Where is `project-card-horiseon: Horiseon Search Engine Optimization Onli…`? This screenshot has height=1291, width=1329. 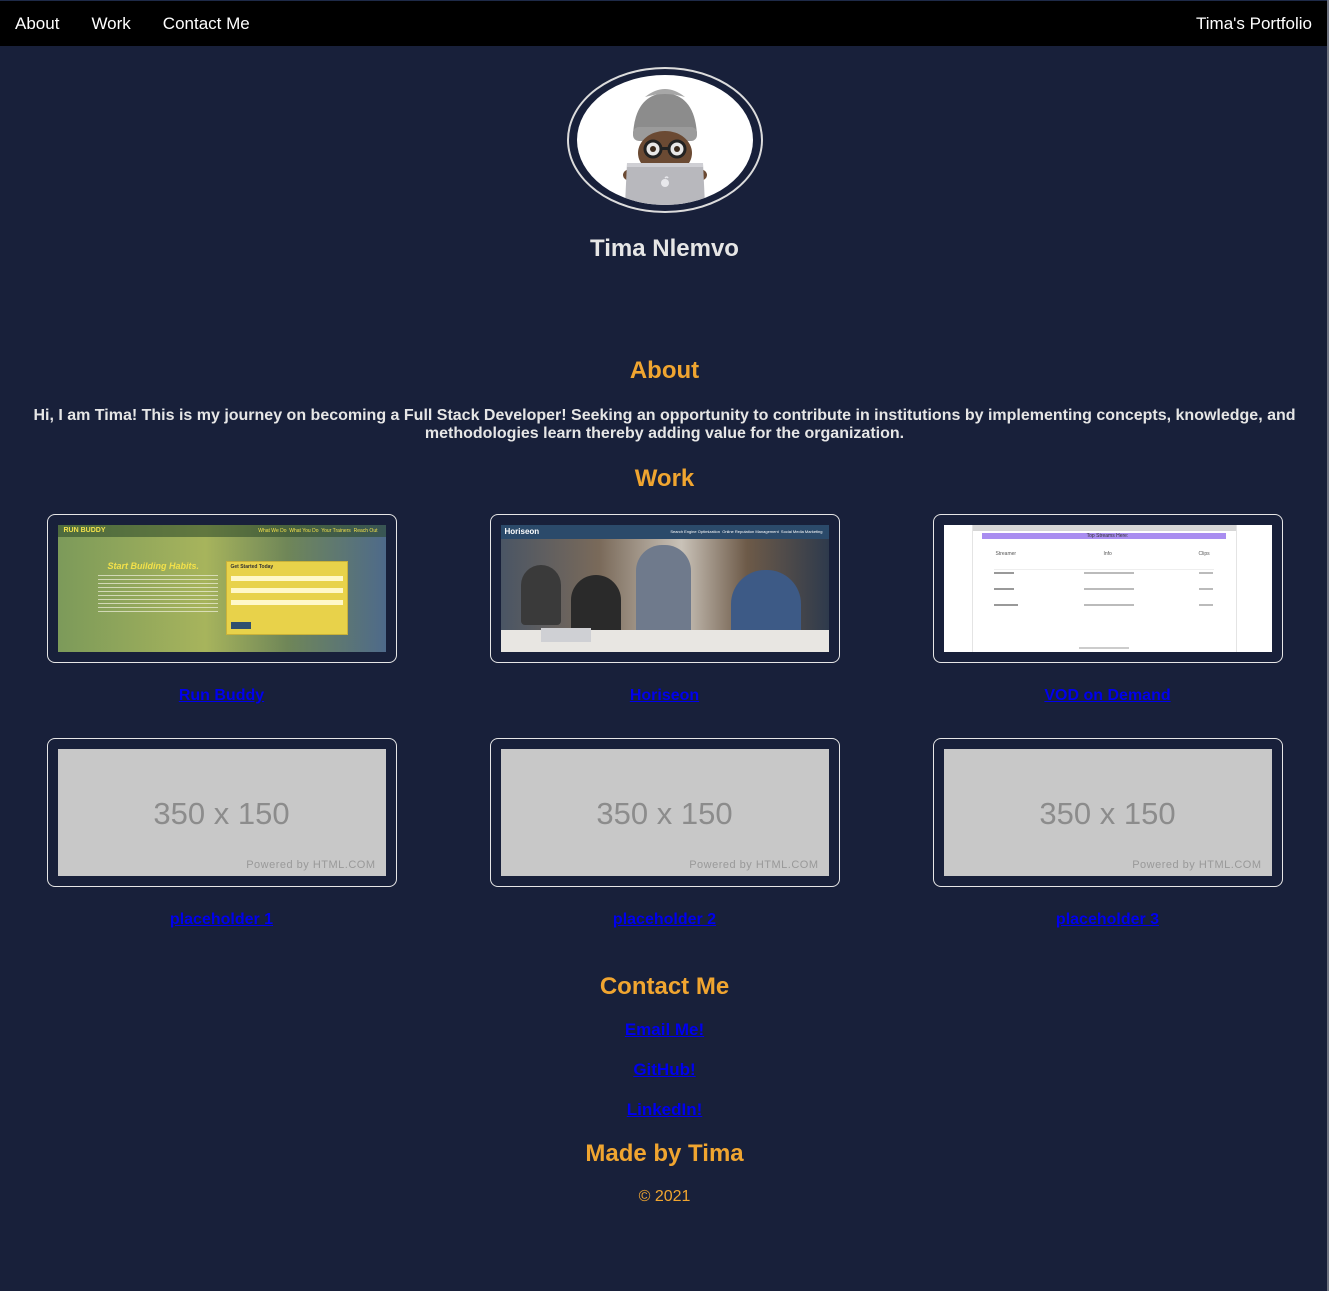 project-card-horiseon: Horiseon Search Engine Optimization Onli… is located at coordinates (664, 609).